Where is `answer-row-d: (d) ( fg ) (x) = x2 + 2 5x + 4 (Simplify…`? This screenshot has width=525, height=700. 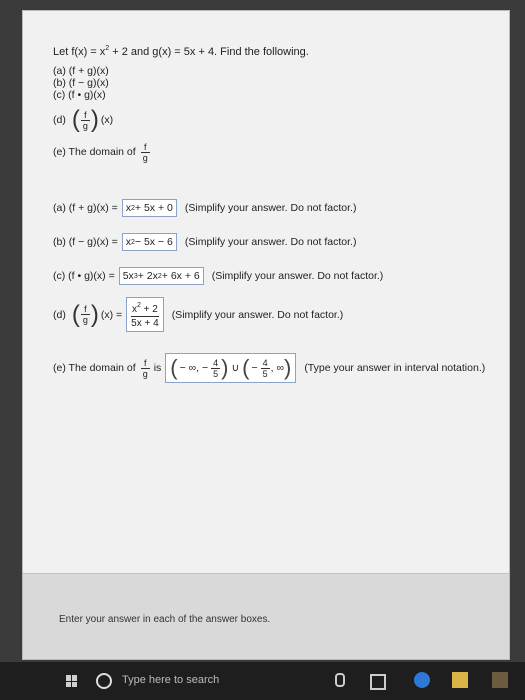
answer-row-d: (d) ( fg ) (x) = x2 + 2 5x + 4 (Simplify… is located at coordinates (198, 314).